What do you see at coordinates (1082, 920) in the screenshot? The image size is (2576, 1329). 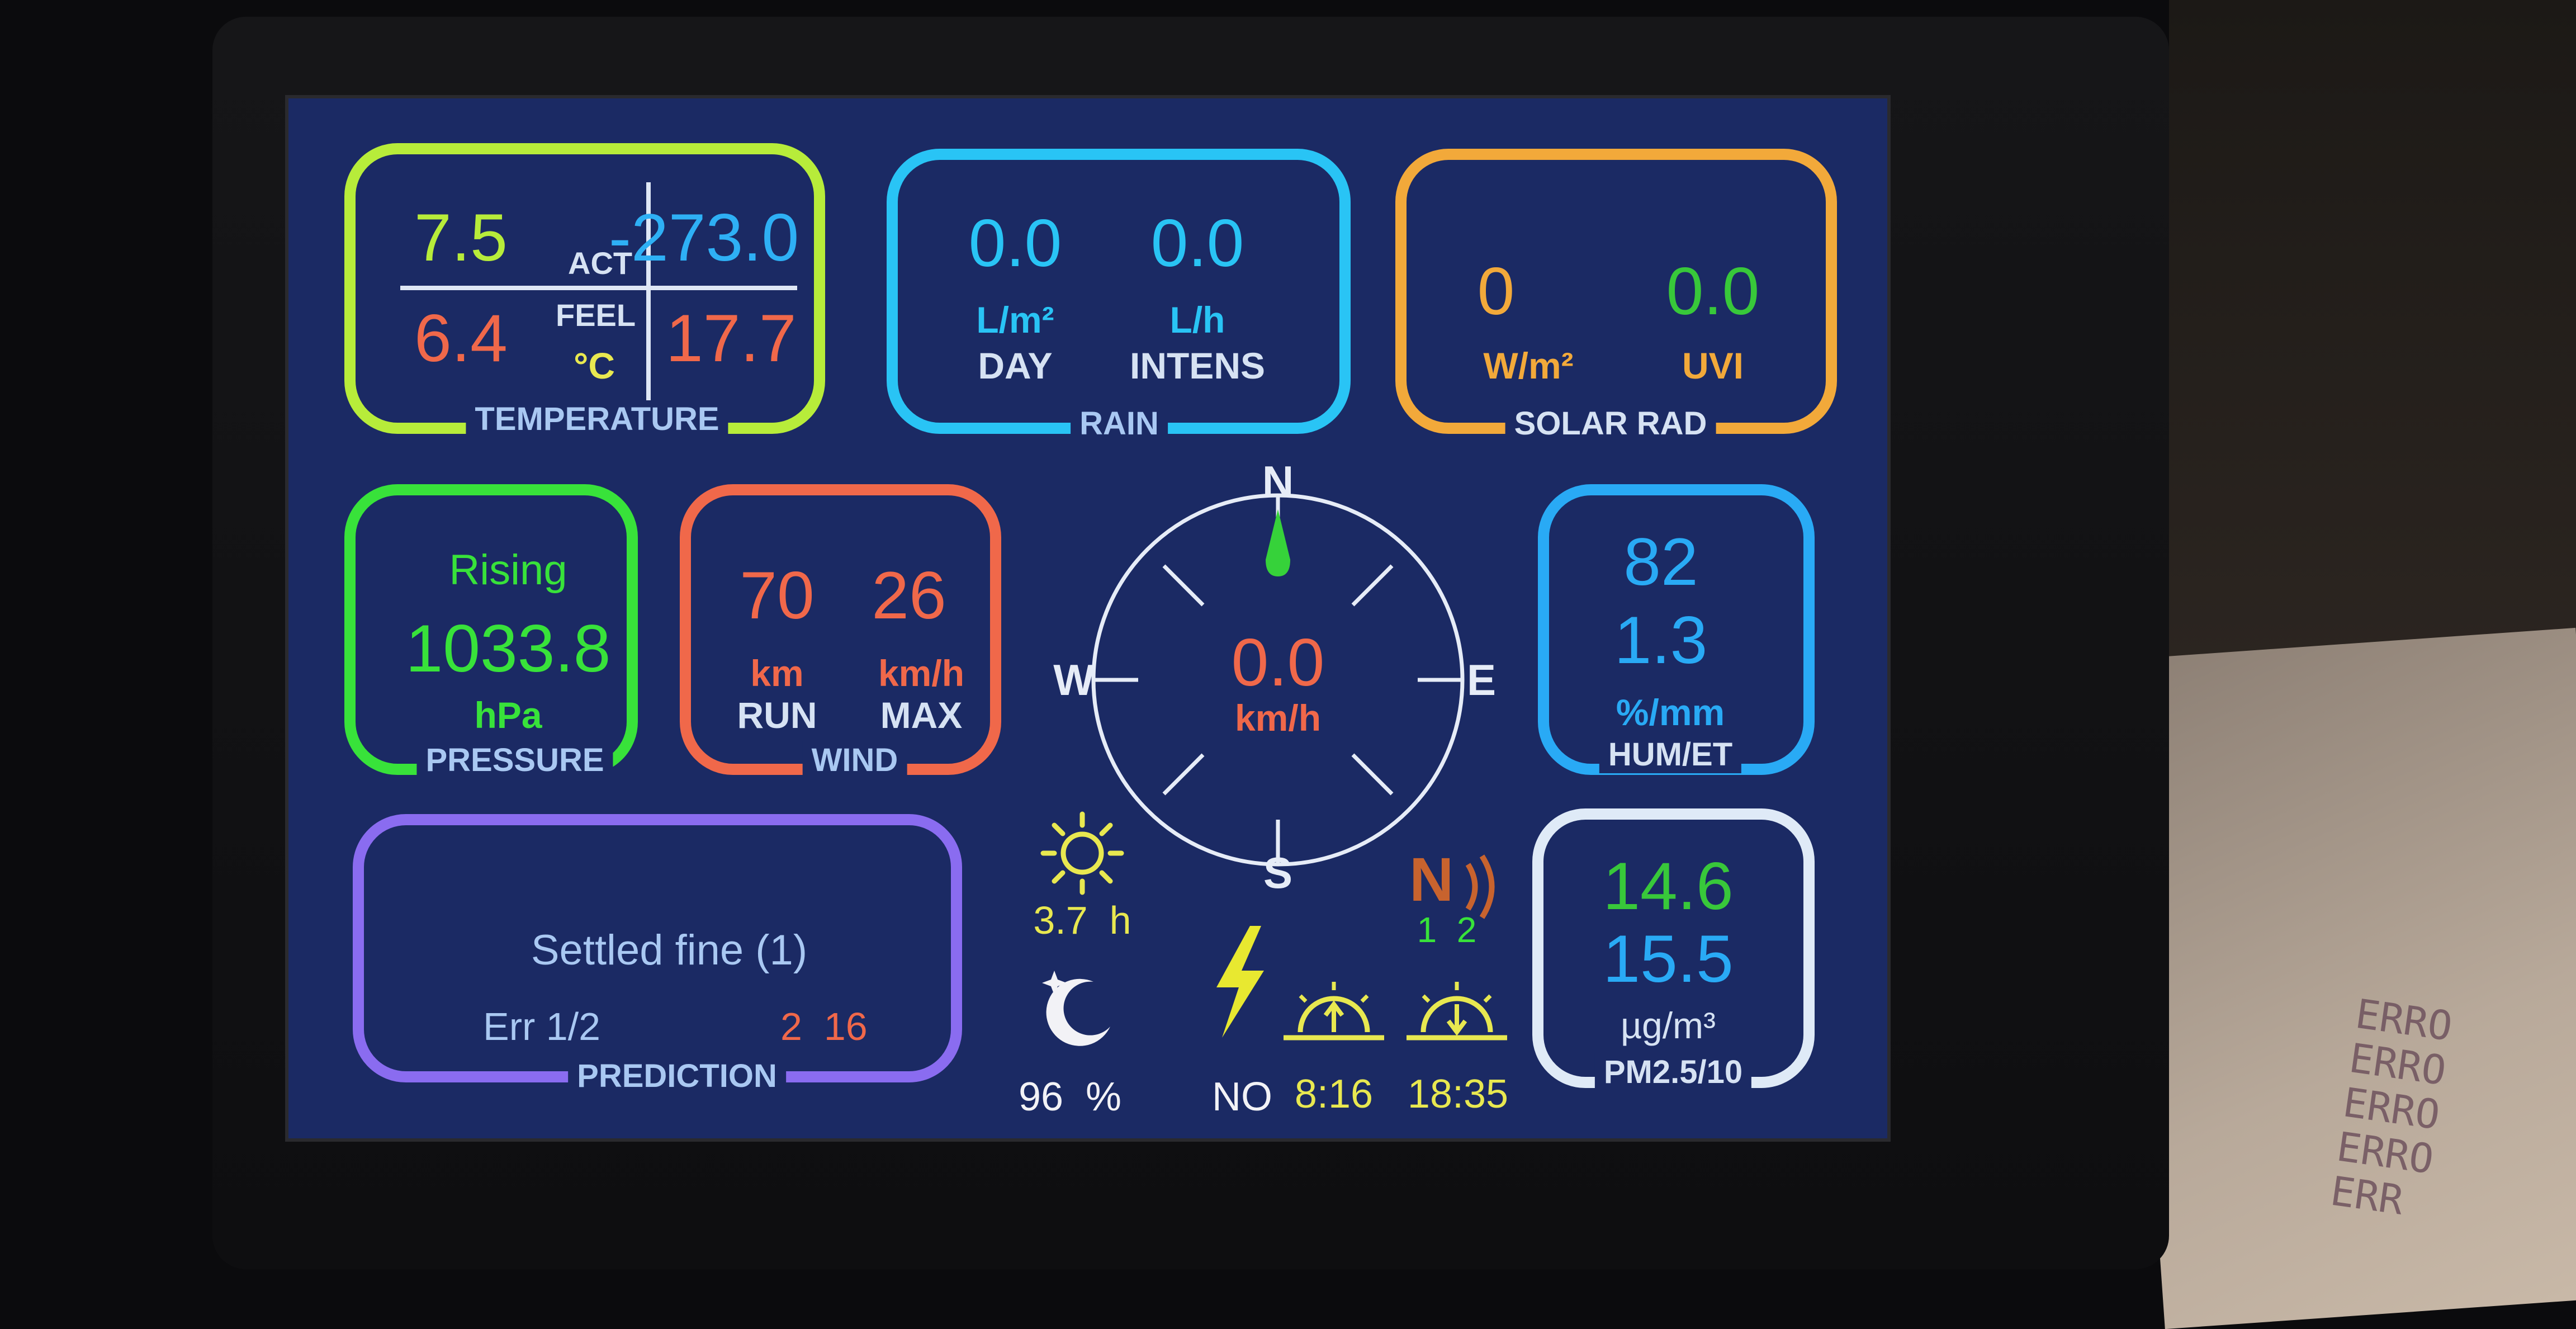 I see `sunshine-hours: 3.7 h` at bounding box center [1082, 920].